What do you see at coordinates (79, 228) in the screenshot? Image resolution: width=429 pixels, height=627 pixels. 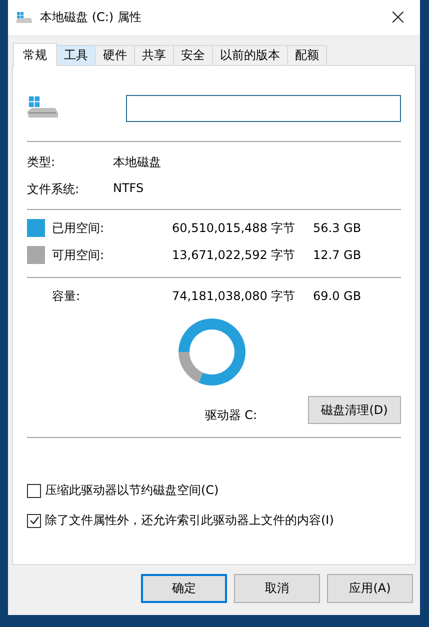 I see `space-label: 已用空间:` at bounding box center [79, 228].